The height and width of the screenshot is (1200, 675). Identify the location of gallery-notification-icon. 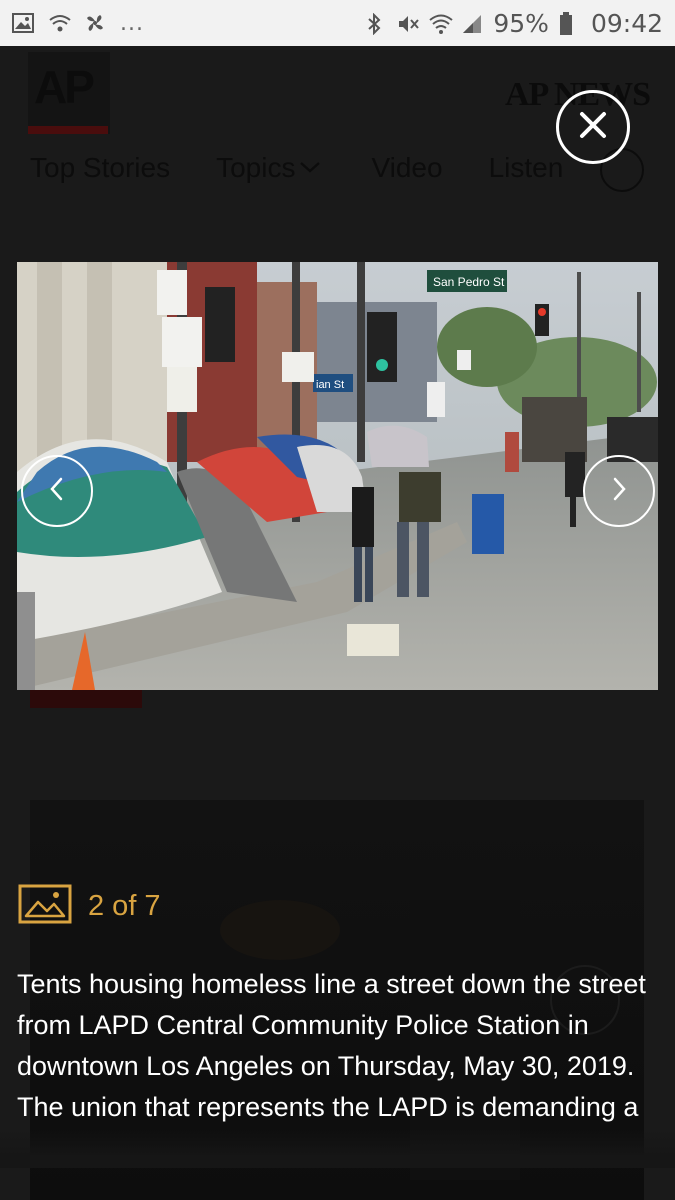
(23, 23).